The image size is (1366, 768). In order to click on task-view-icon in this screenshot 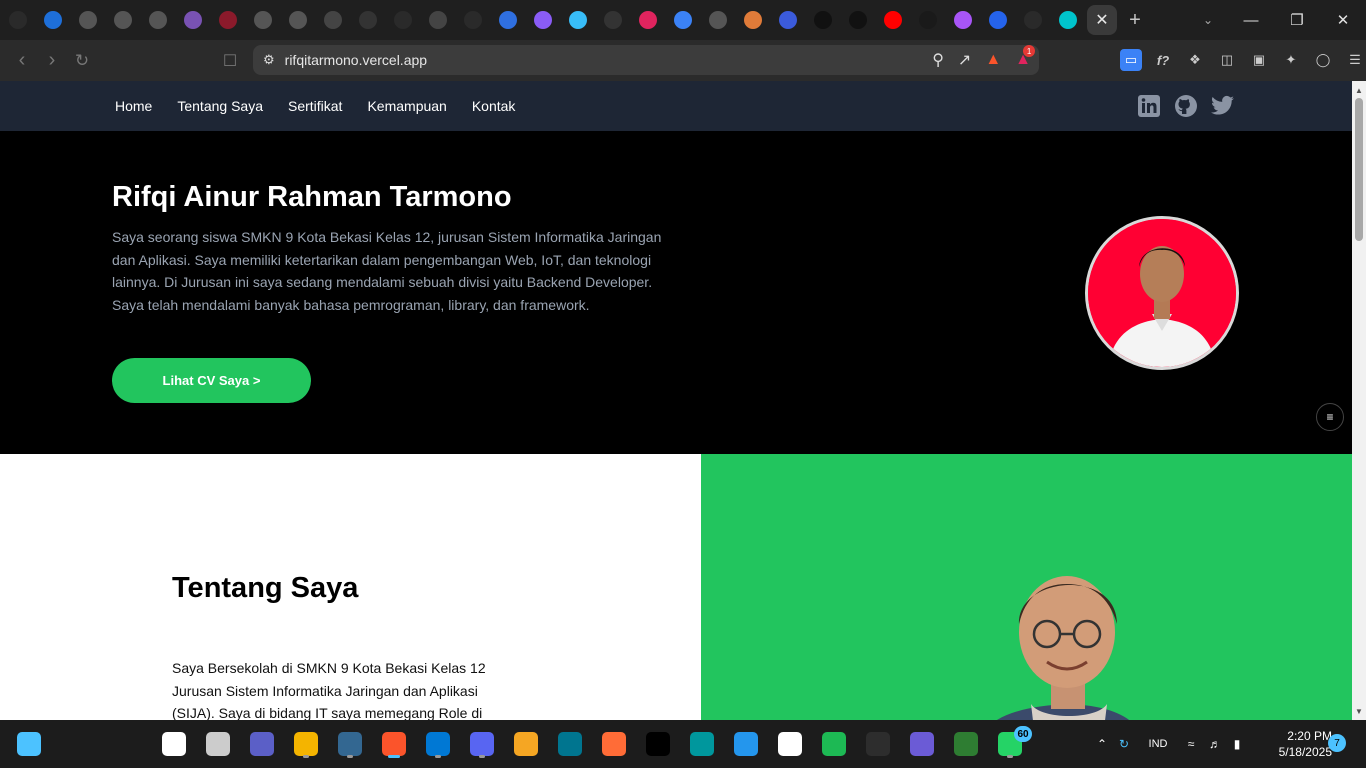, I will do `click(218, 744)`.